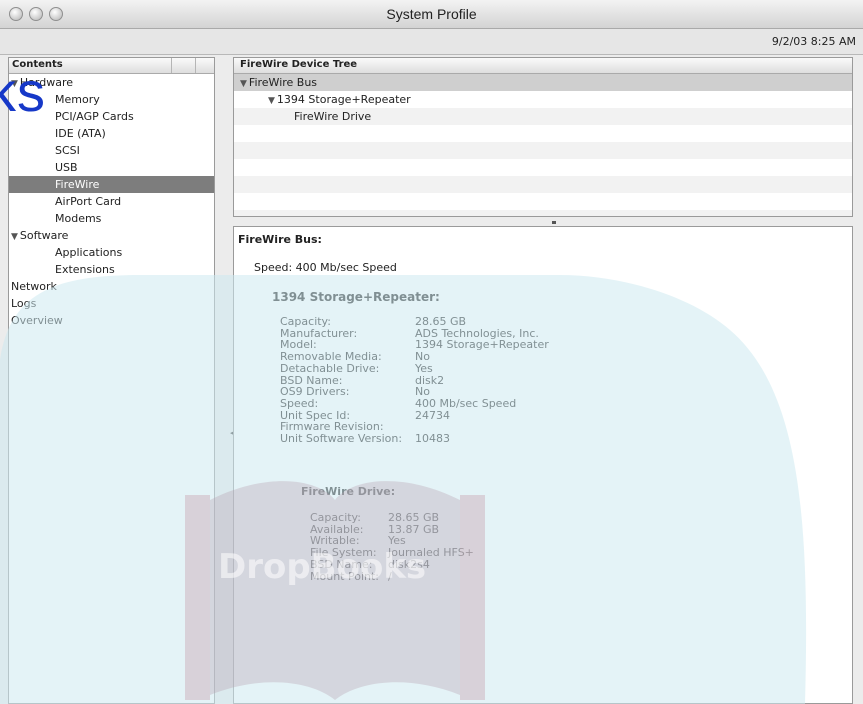 The image size is (863, 704). I want to click on property-label: Unit Software Version:, so click(341, 438).